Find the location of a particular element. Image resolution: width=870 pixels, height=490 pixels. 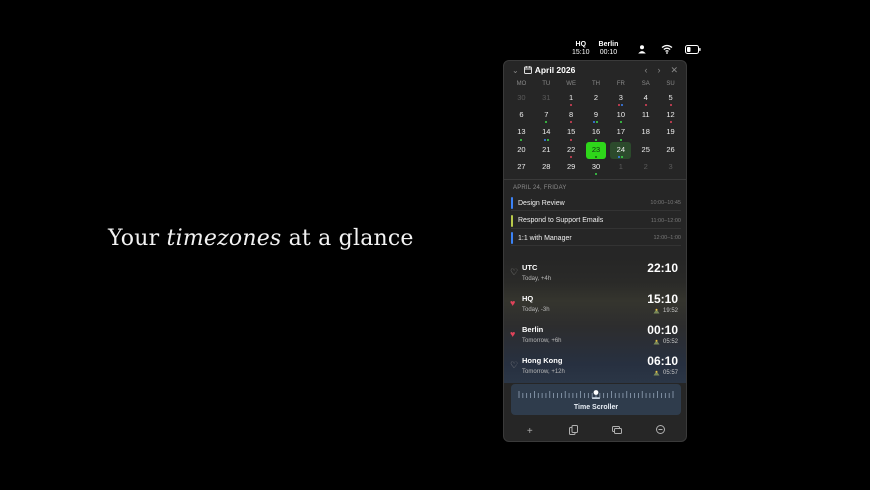

calendar-day: 17 is located at coordinates (620, 132).